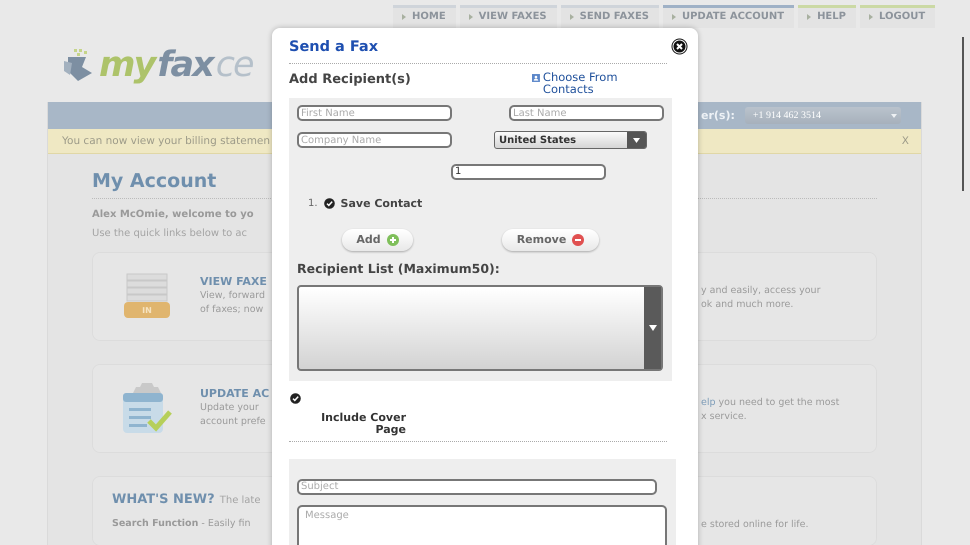 The image size is (970, 545). What do you see at coordinates (550, 239) in the screenshot?
I see `remove-button: Remove` at bounding box center [550, 239].